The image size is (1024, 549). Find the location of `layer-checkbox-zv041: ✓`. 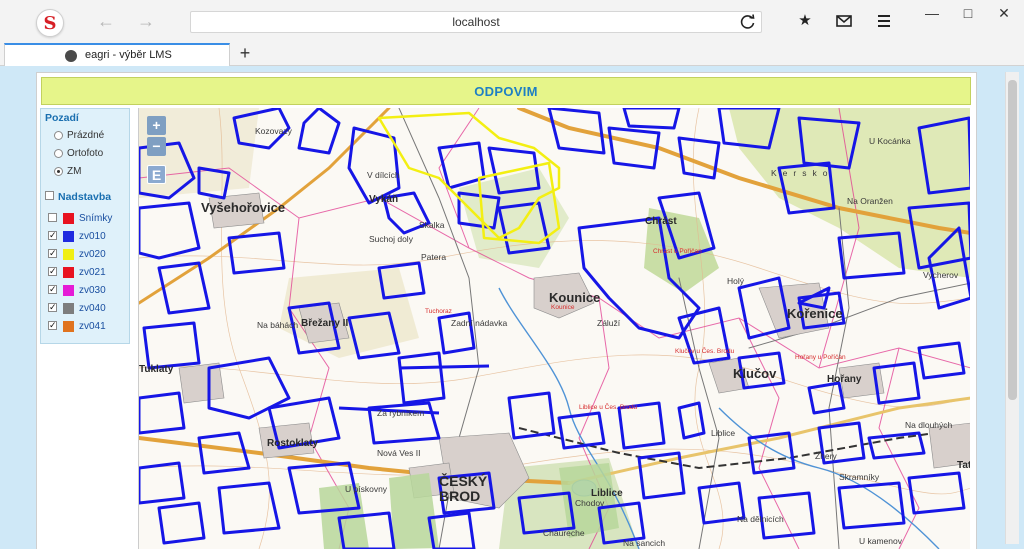

layer-checkbox-zv041: ✓ is located at coordinates (52, 325).